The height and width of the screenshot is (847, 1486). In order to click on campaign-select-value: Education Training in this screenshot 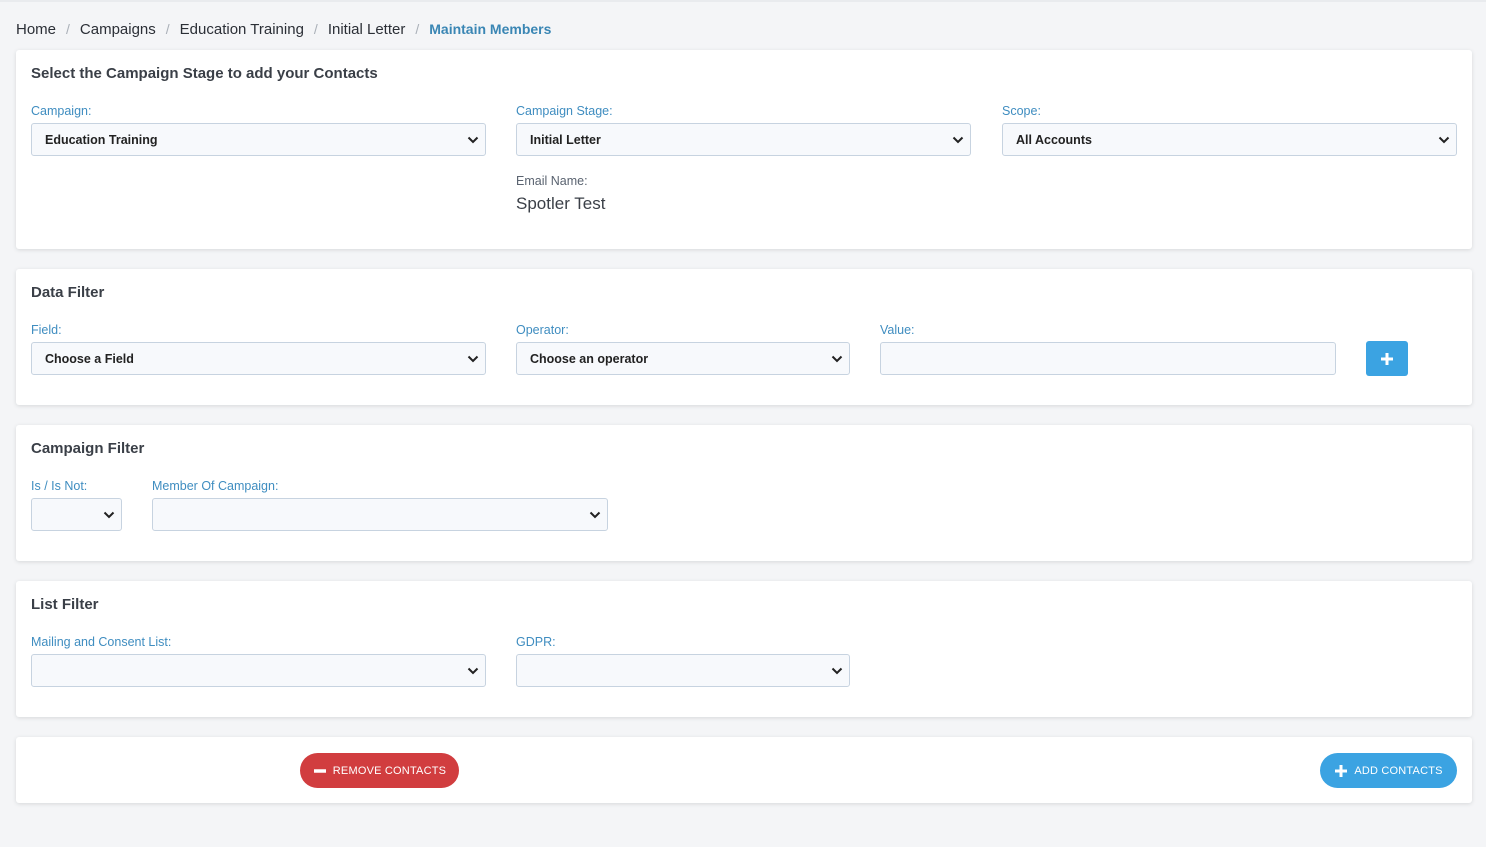, I will do `click(101, 139)`.